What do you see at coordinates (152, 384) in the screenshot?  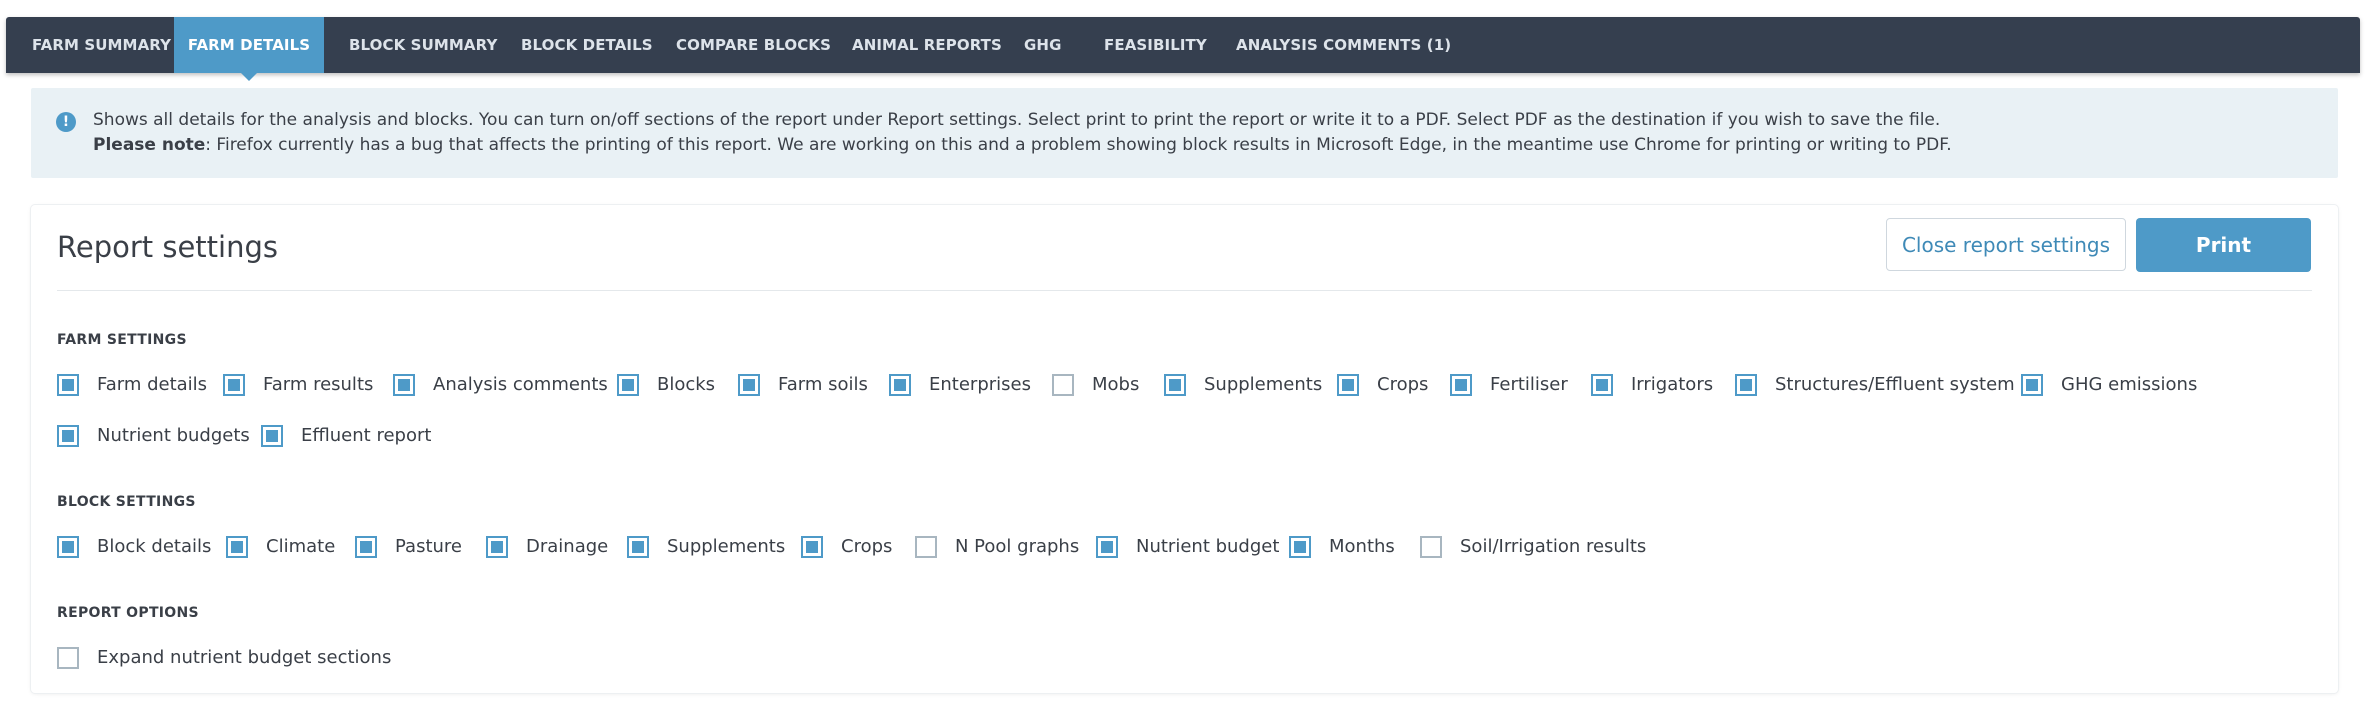 I see `checkbox-label: Farm details` at bounding box center [152, 384].